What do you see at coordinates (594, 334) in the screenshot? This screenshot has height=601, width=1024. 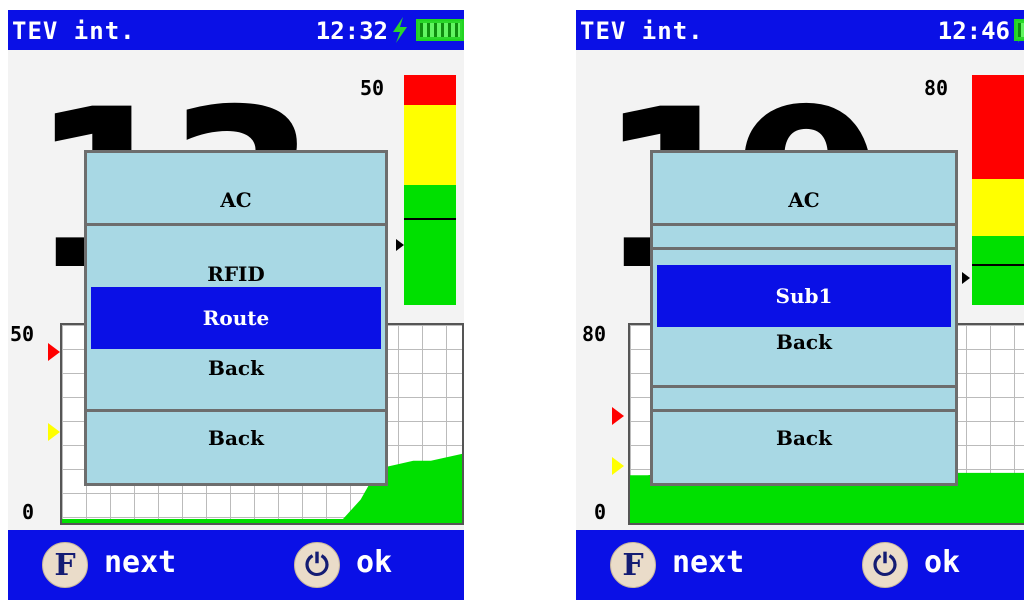 I see `graph-y-max: 80` at bounding box center [594, 334].